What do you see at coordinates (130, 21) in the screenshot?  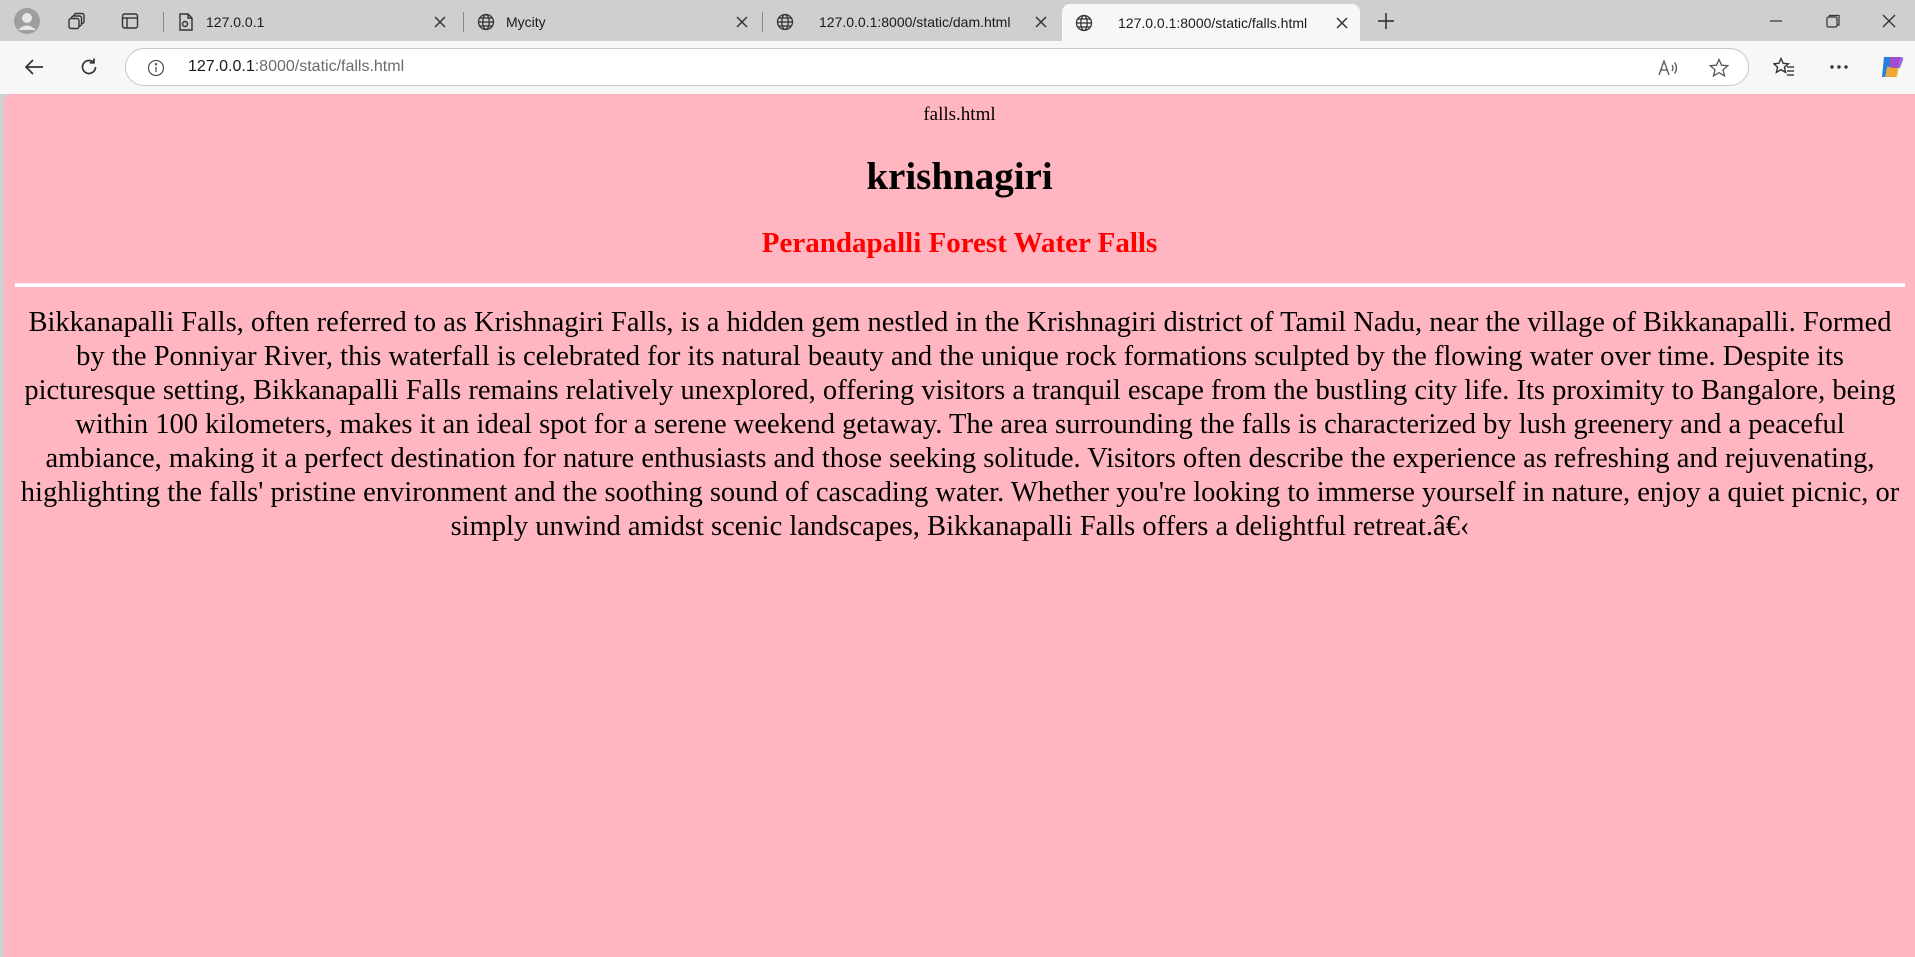 I see `vertical-tabs-icon` at bounding box center [130, 21].